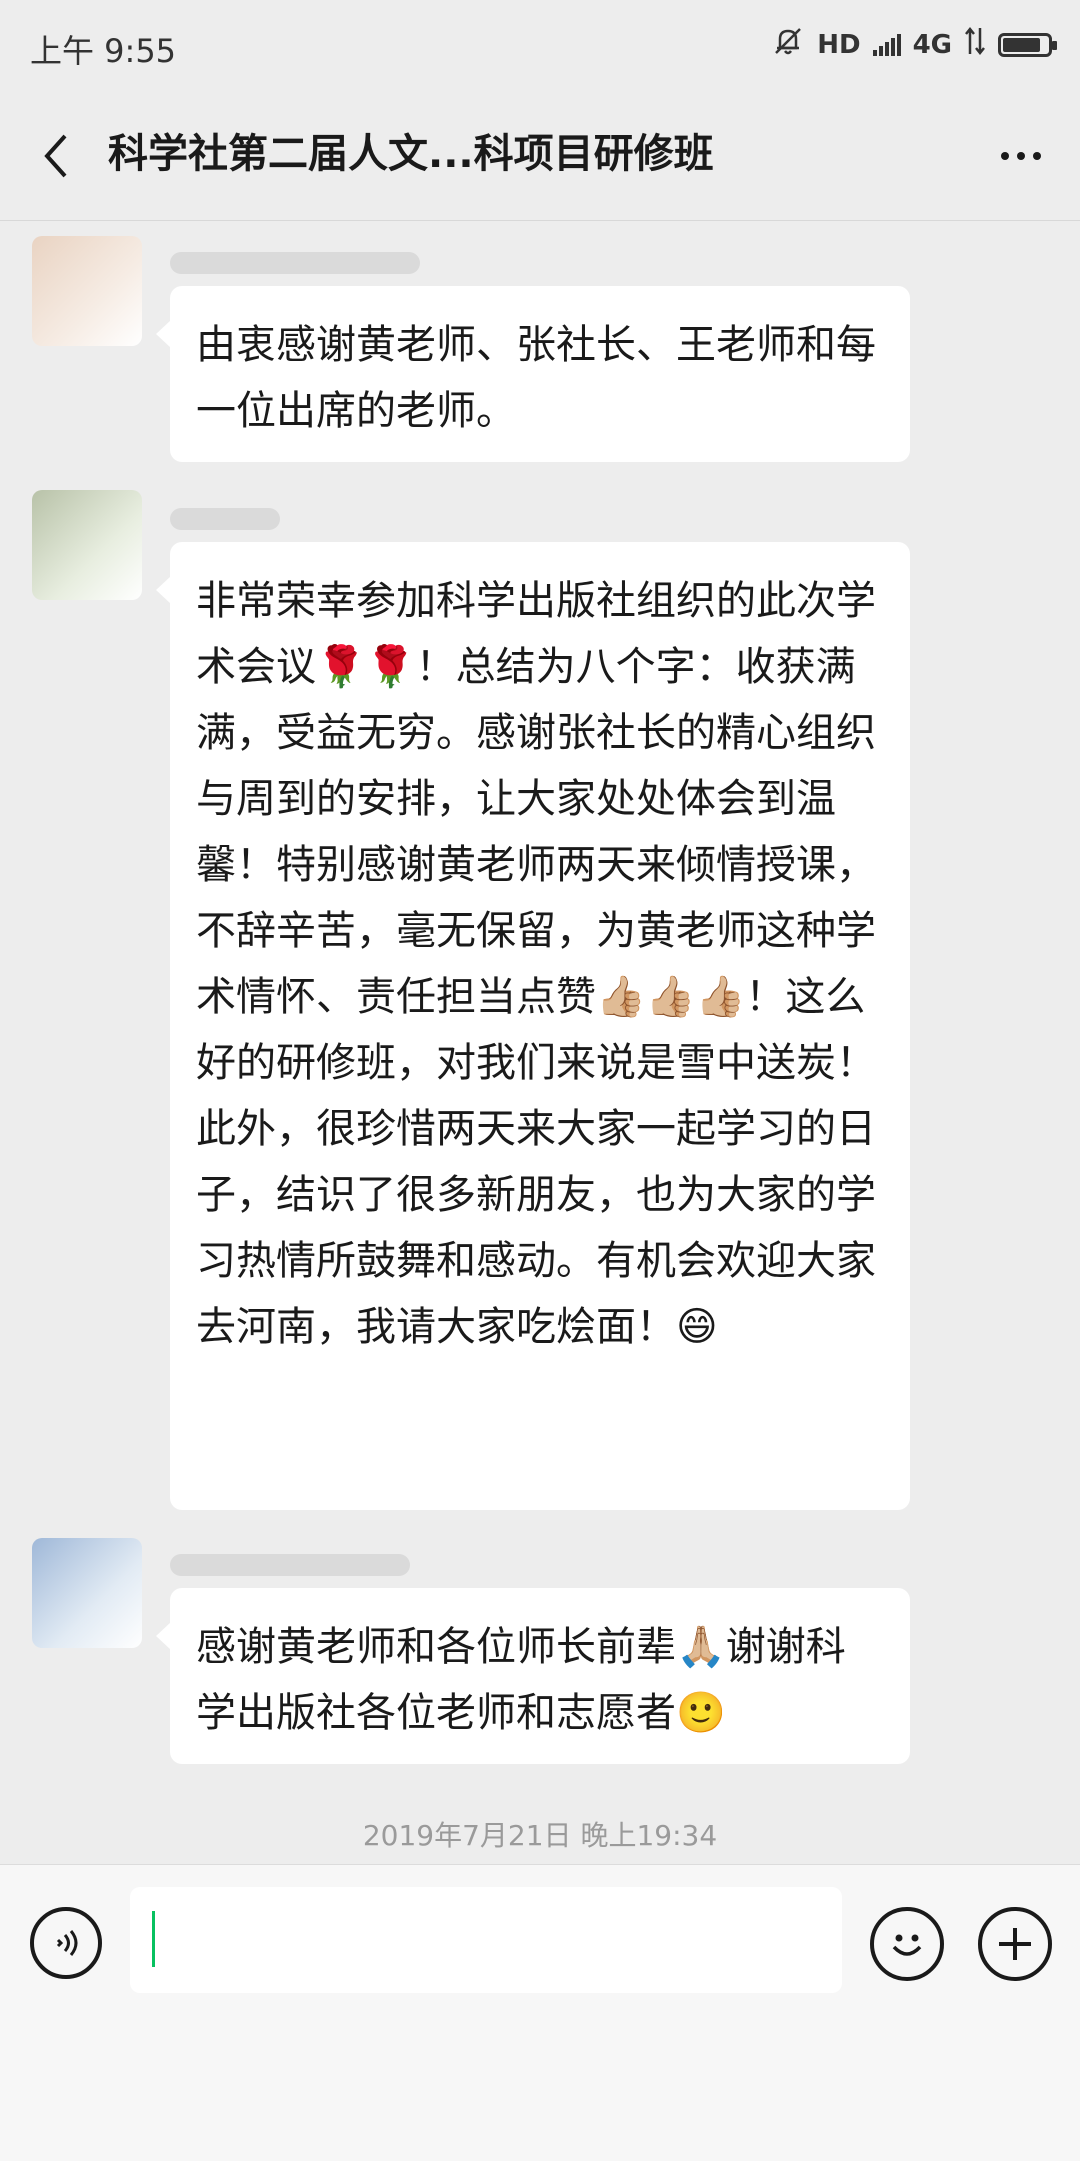 This screenshot has width=1080, height=2161. What do you see at coordinates (886, 44) in the screenshot?
I see `signal-icon` at bounding box center [886, 44].